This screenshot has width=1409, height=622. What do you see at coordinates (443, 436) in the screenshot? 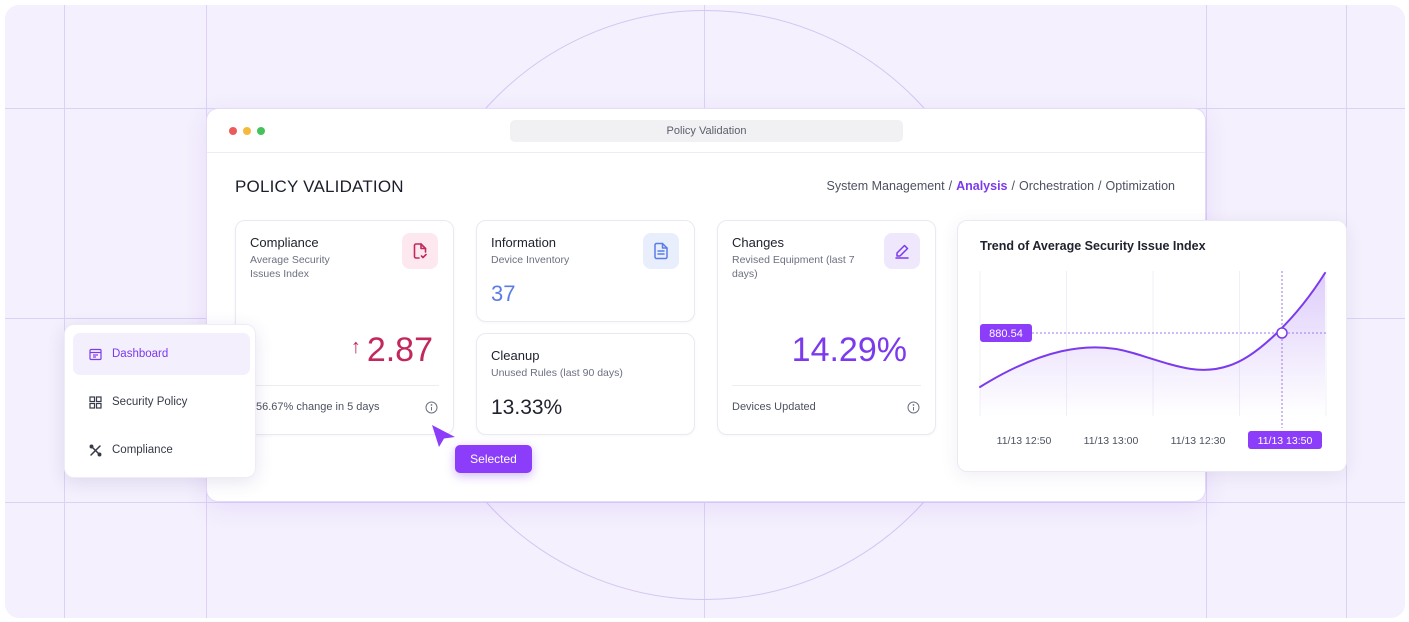
I see `mouse-cursor-icon` at bounding box center [443, 436].